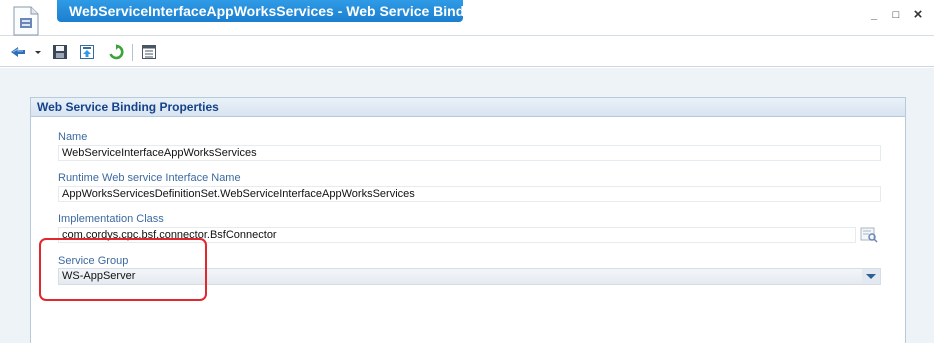 Image resolution: width=934 pixels, height=343 pixels. I want to click on panel-title: Web Service Binding Properties, so click(468, 107).